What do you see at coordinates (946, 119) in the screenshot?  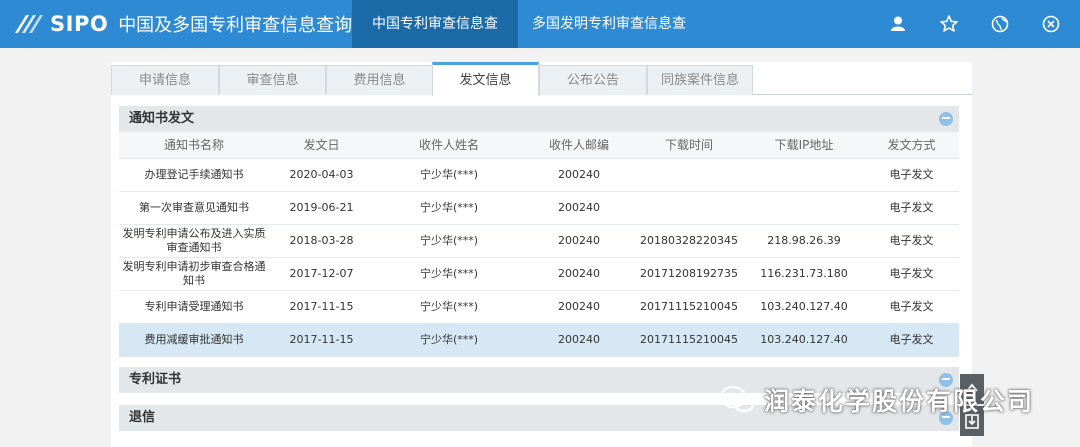 I see `collapse-icon` at bounding box center [946, 119].